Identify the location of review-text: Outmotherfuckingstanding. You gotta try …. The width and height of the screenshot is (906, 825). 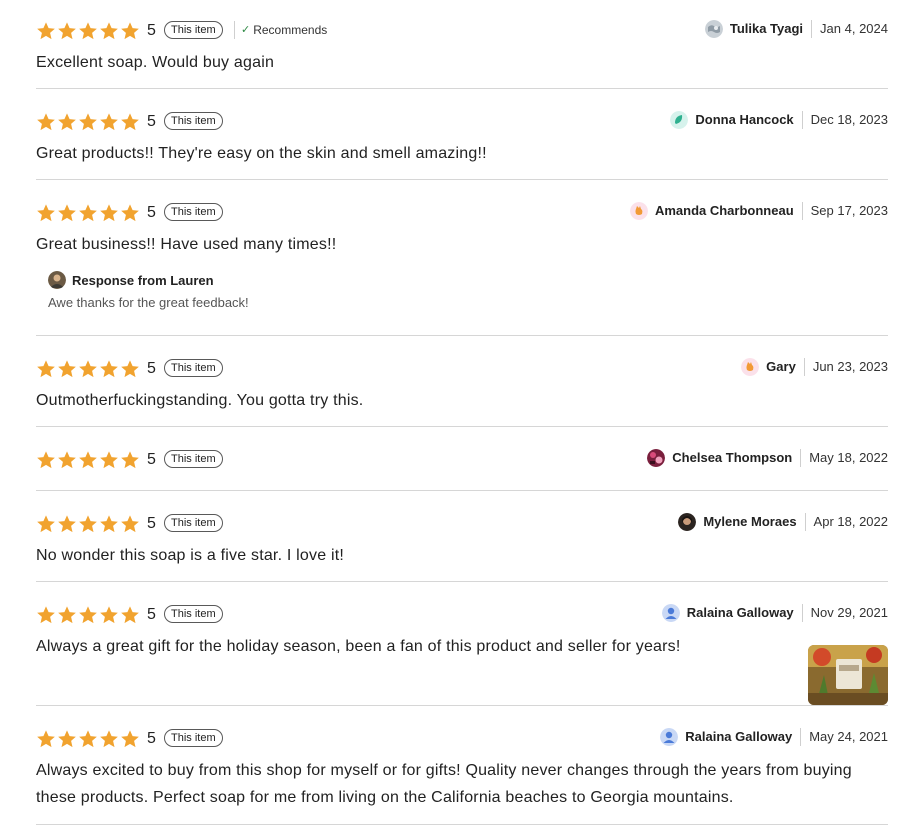
(200, 400).